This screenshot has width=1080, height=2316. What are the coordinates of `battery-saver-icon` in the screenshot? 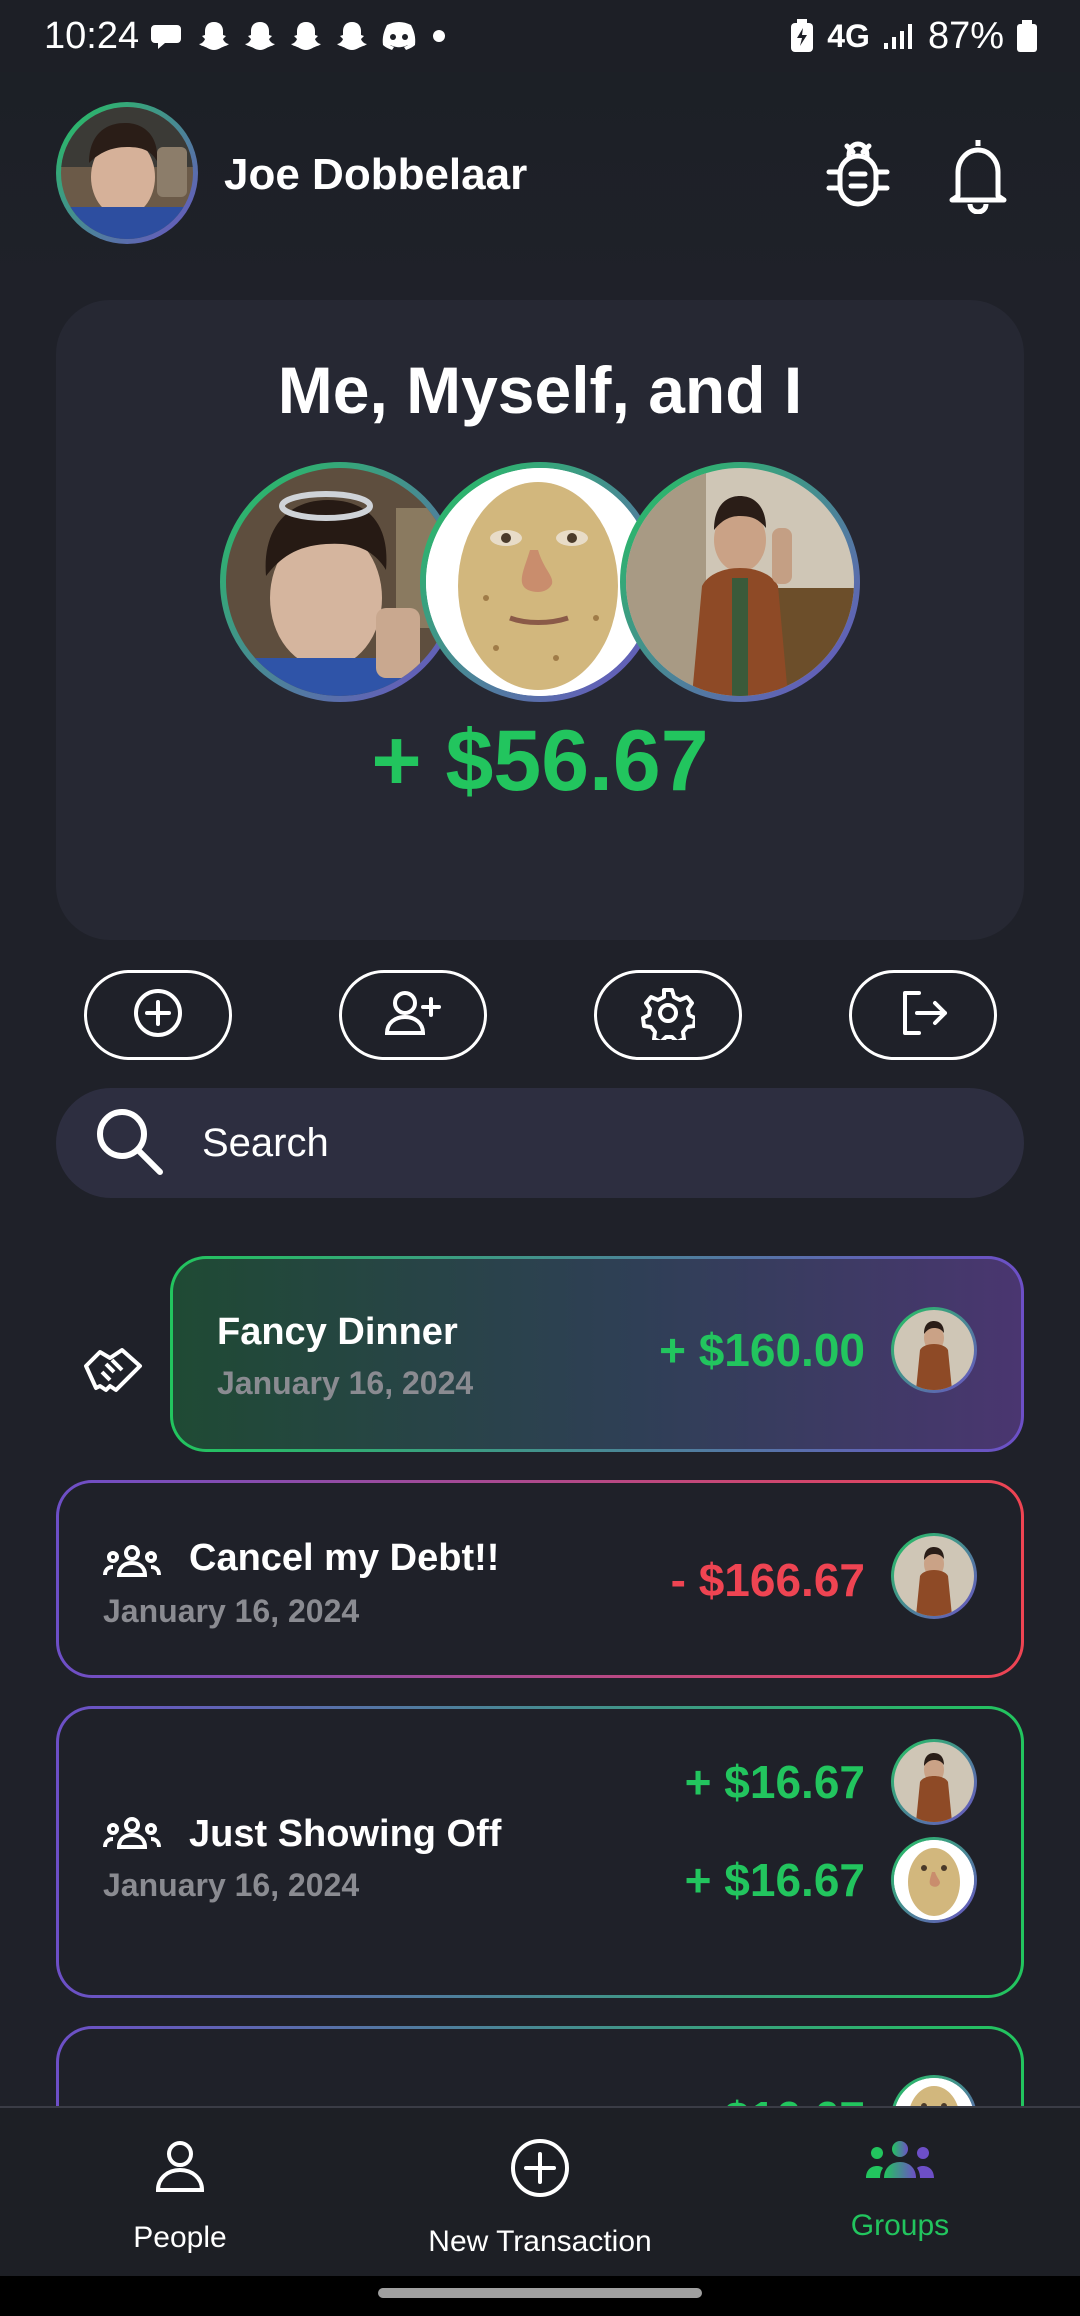 It's located at (802, 36).